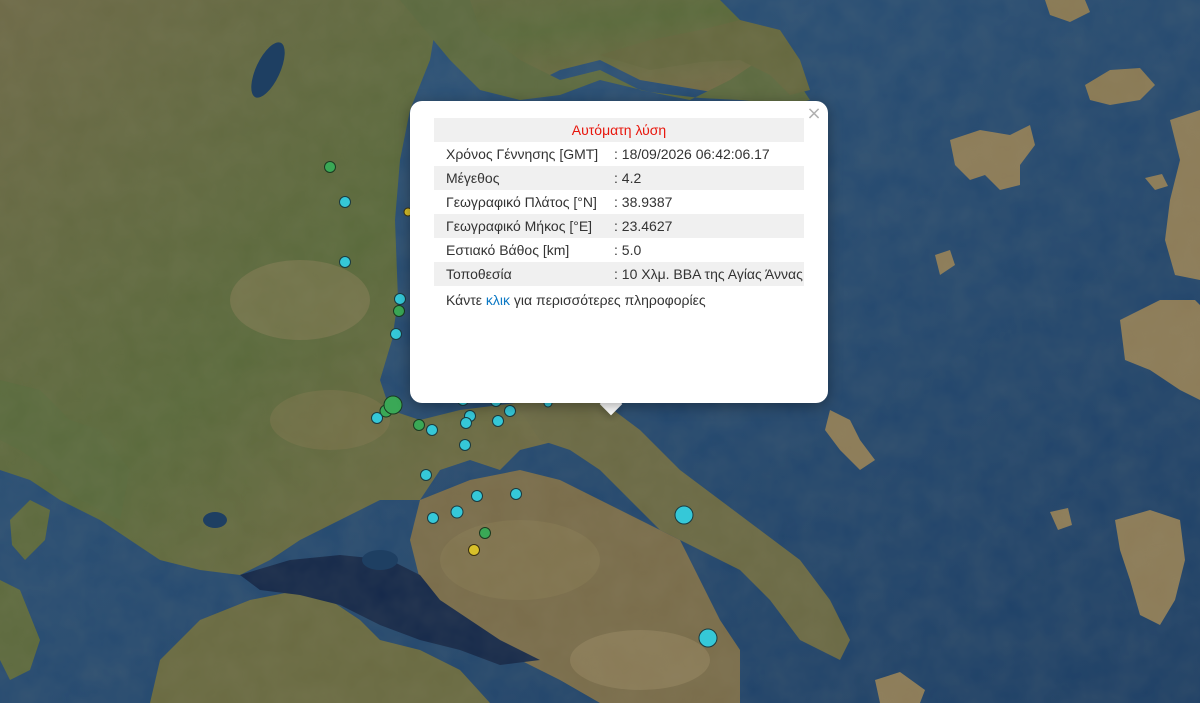 This screenshot has width=1200, height=703. Describe the element at coordinates (703, 178) in the screenshot. I see `magnitude-value: : 4.2` at that location.